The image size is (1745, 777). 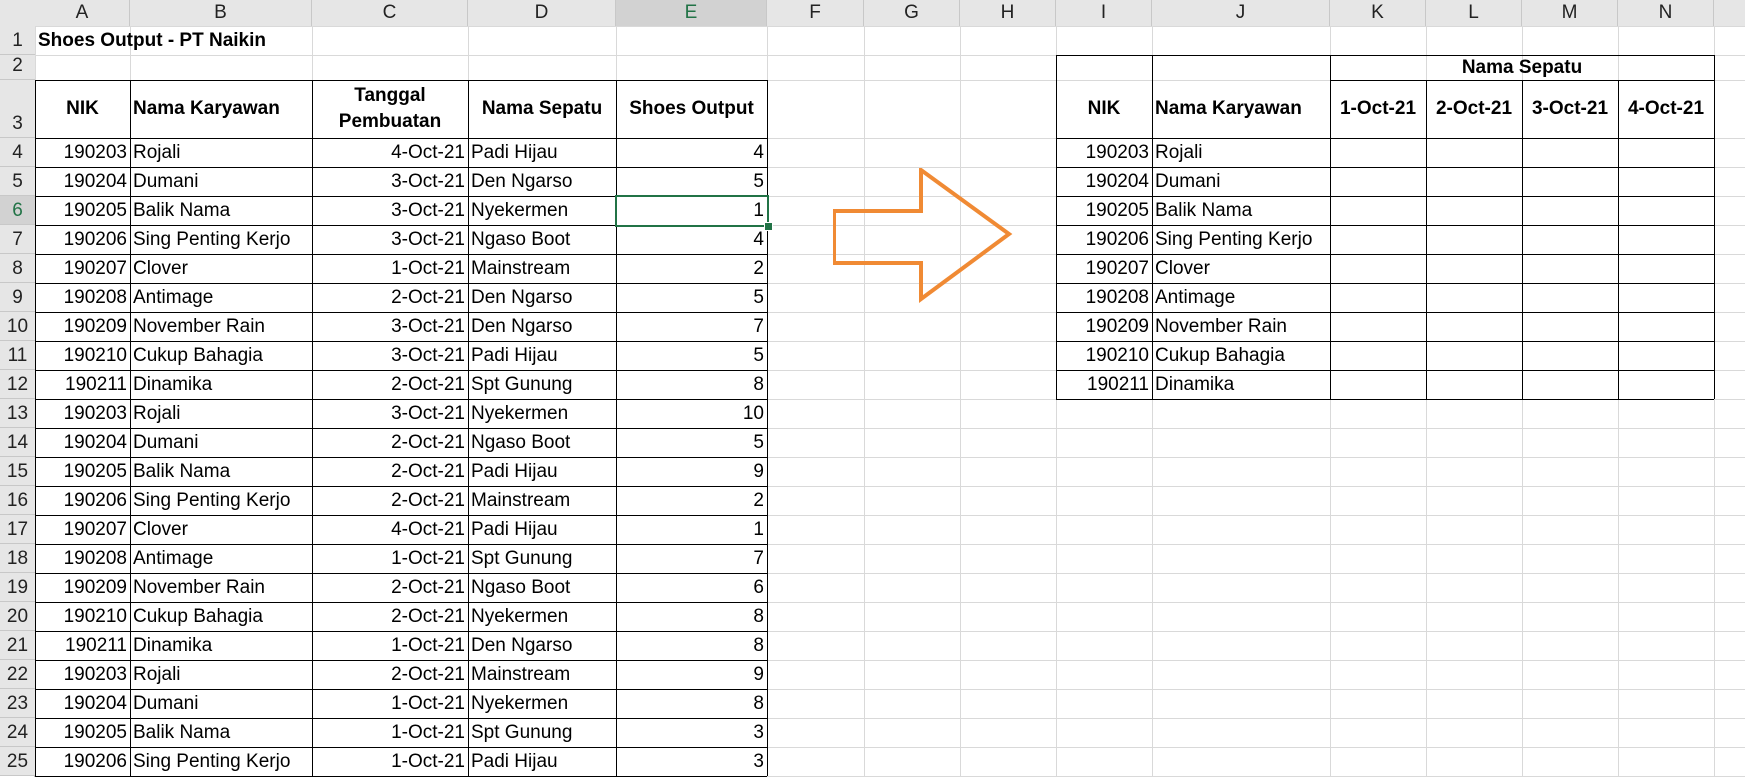 What do you see at coordinates (1104, 297) in the screenshot?
I see `right-nik-cell: 190208` at bounding box center [1104, 297].